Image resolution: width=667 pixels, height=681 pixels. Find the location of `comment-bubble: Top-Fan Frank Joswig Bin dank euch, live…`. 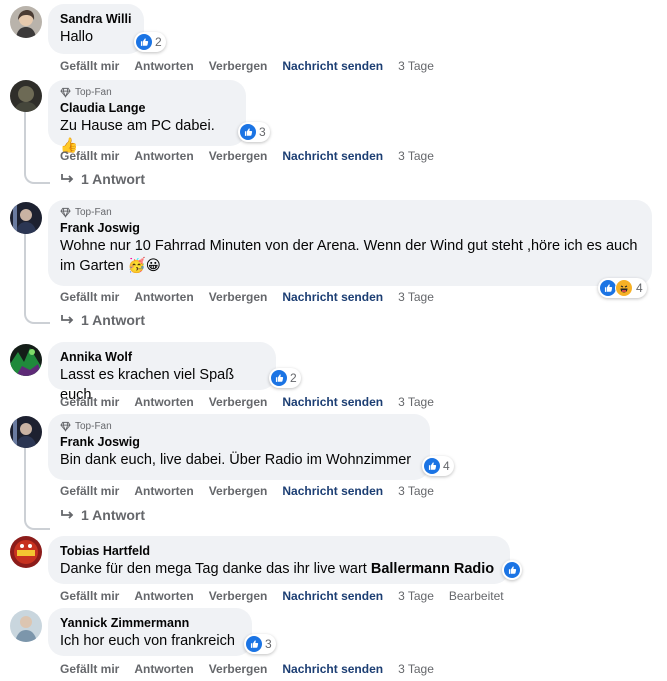

comment-bubble: Top-Fan Frank Joswig Bin dank euch, live… is located at coordinates (239, 447).